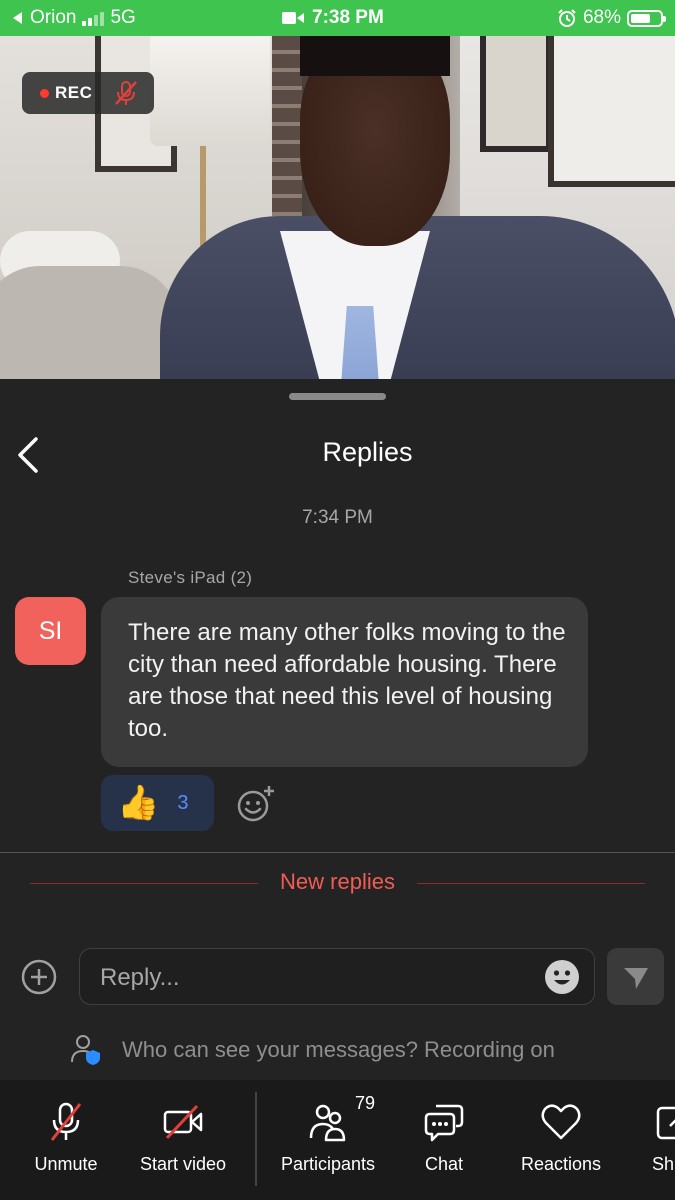  I want to click on chat-button: Chat, so click(444, 1140).